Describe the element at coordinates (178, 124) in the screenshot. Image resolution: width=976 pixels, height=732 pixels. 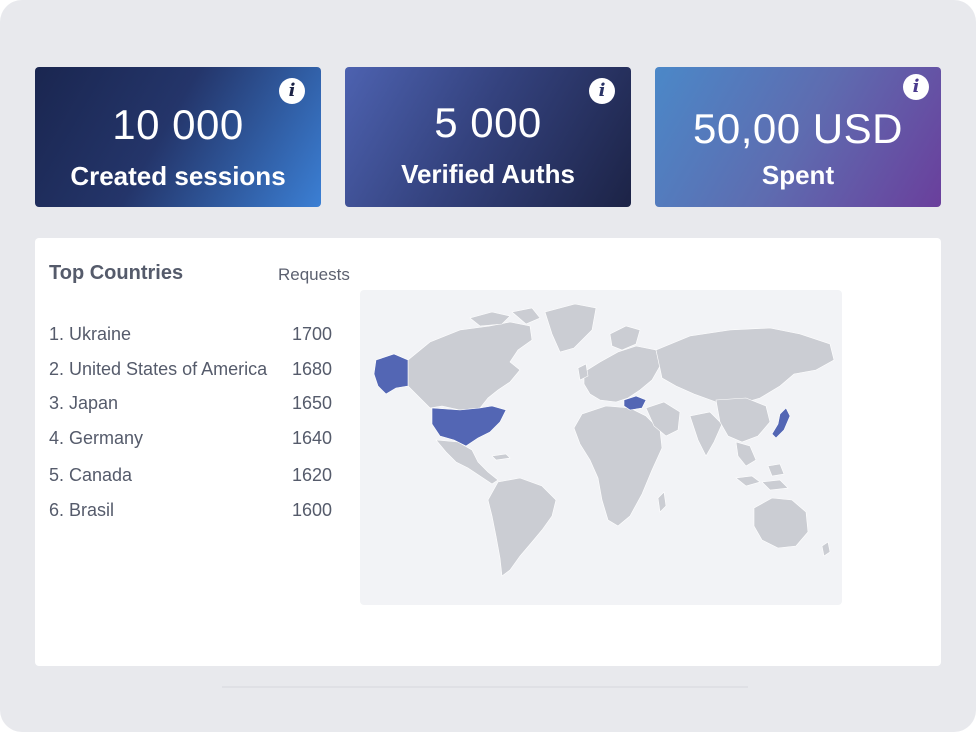
I see `stat-value: 10 000` at that location.